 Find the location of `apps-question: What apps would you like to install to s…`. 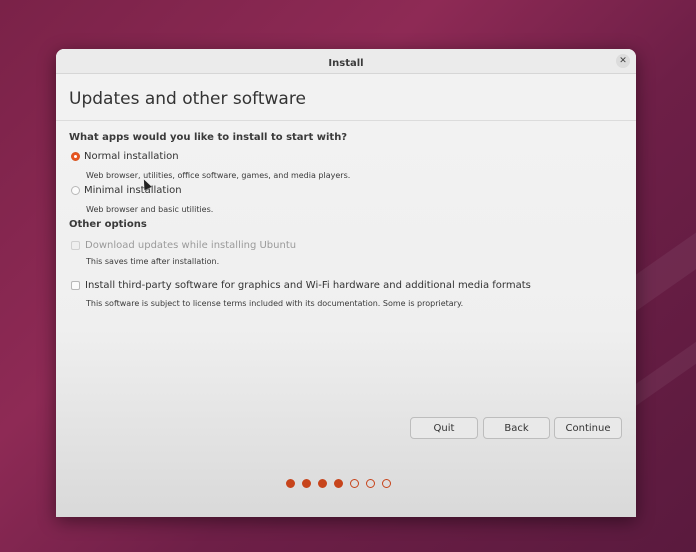

apps-question: What apps would you like to install to s… is located at coordinates (208, 137).